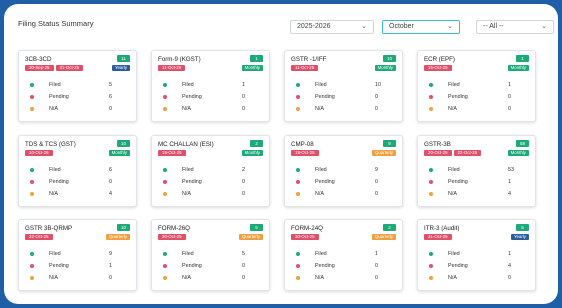  I want to click on status-count: 1, so click(110, 266).